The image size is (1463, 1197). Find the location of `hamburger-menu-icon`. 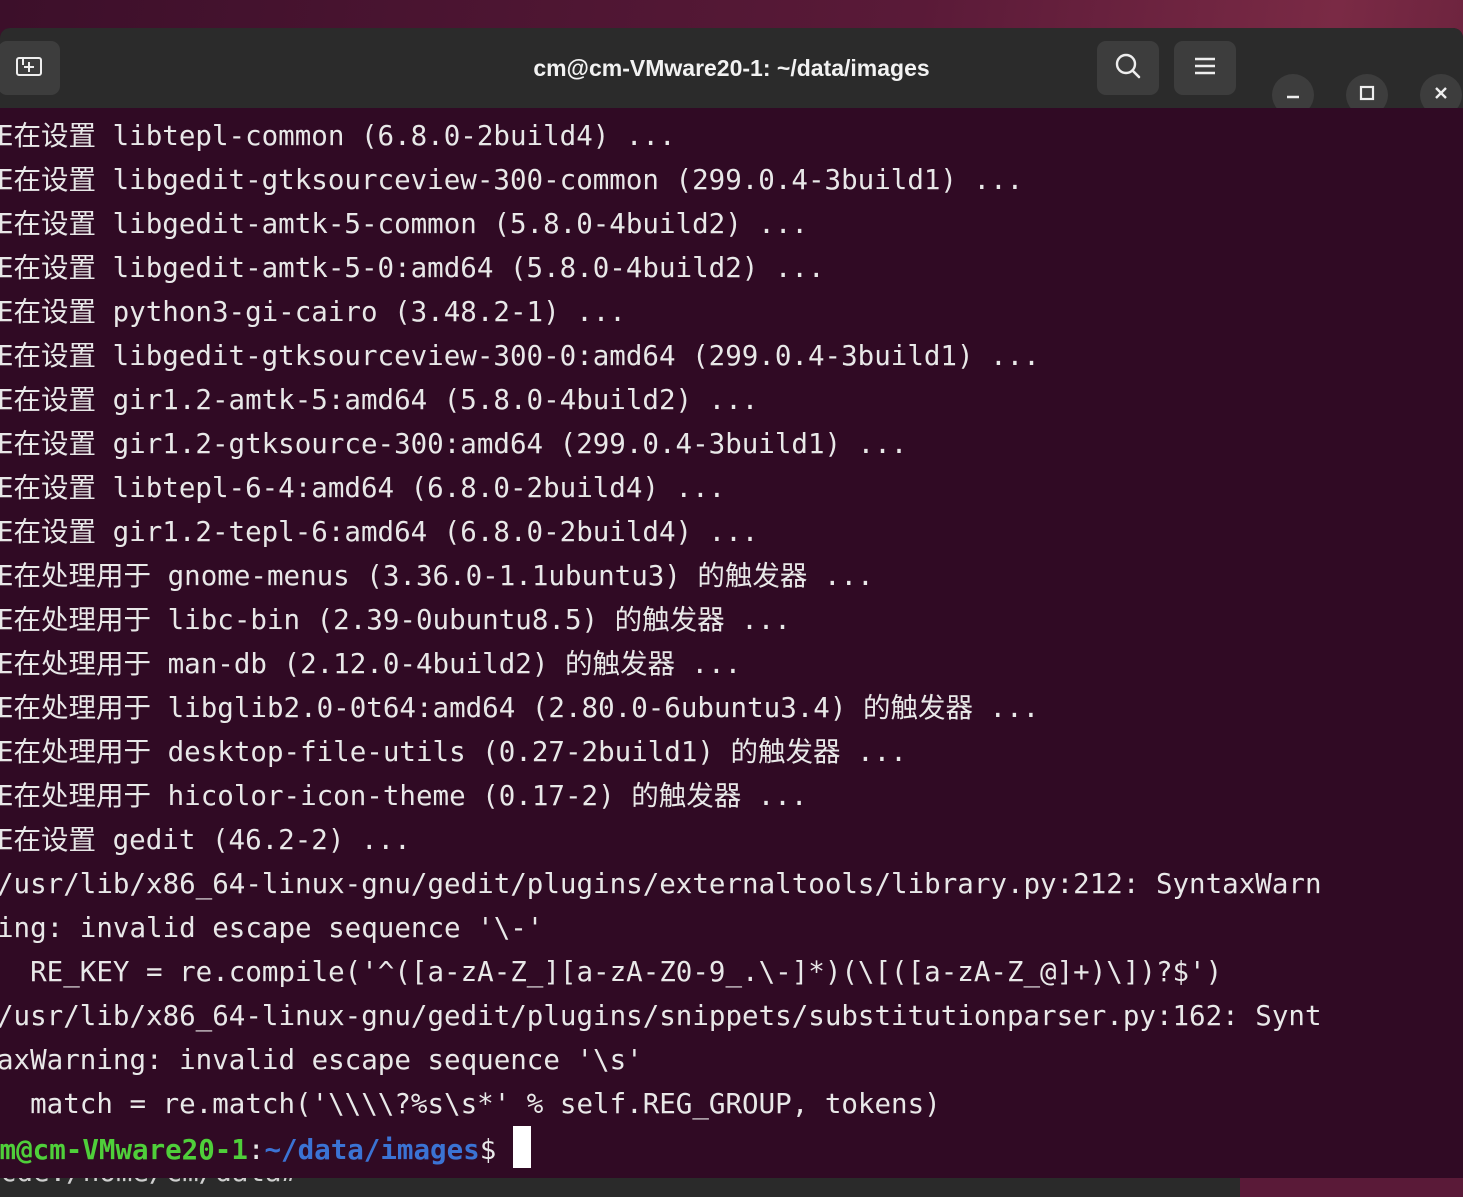

hamburger-menu-icon is located at coordinates (1205, 68).